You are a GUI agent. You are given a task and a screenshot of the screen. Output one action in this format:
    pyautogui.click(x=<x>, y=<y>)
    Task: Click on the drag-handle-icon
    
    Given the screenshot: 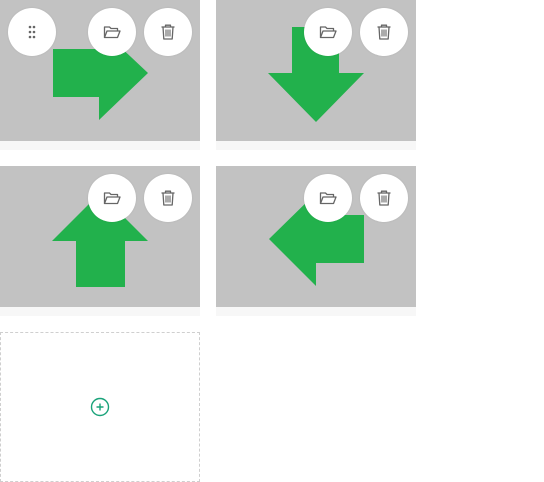 What is the action you would take?
    pyautogui.click(x=32, y=32)
    